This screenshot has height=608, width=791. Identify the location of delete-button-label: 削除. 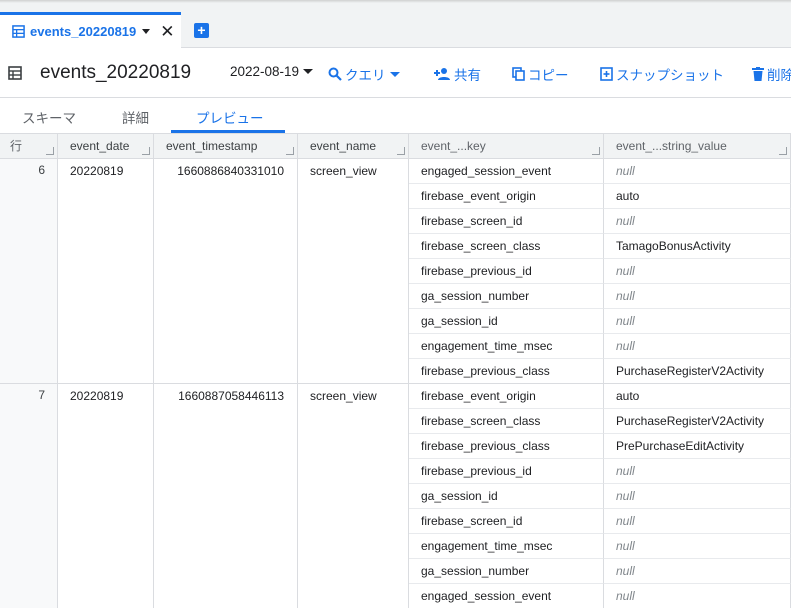
(779, 75).